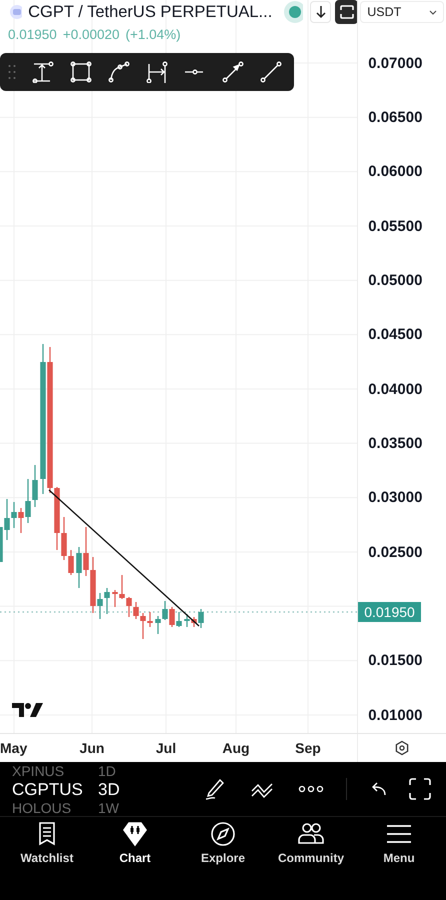 The height and width of the screenshot is (900, 446). Describe the element at coordinates (14, 748) in the screenshot. I see `date-label: May` at that location.